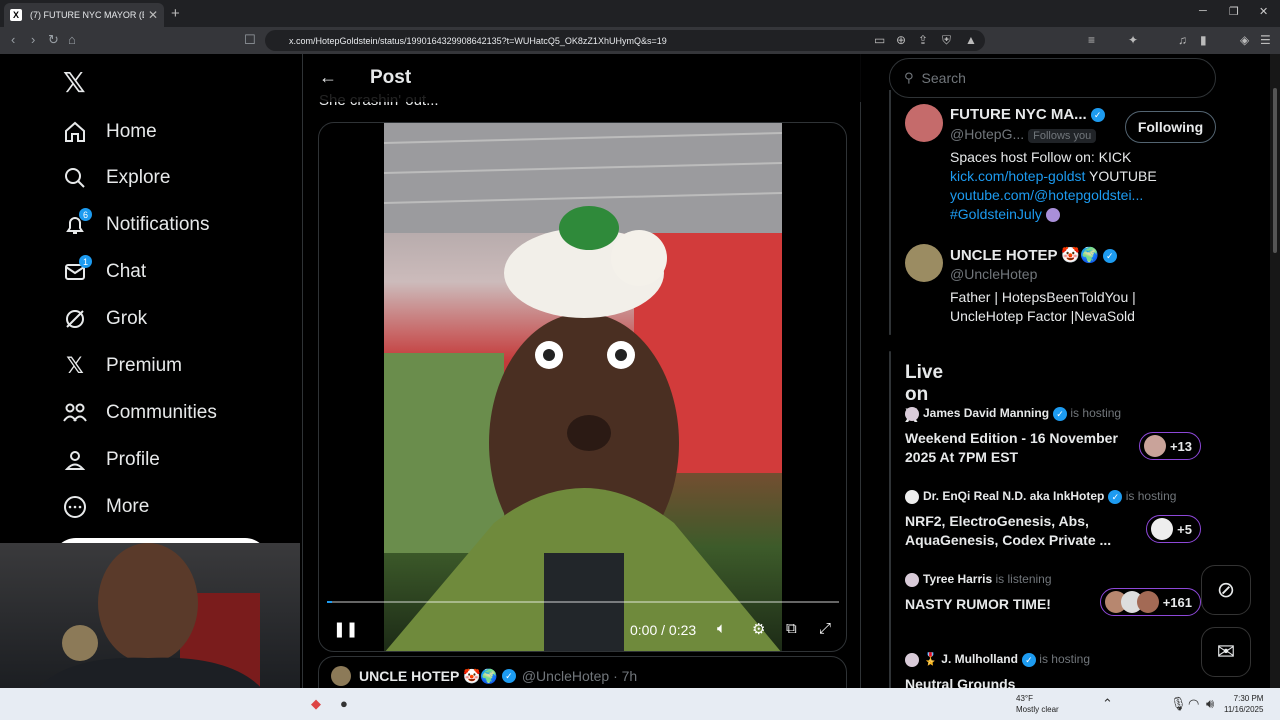 Image resolution: width=1280 pixels, height=720 pixels. What do you see at coordinates (1243, 704) in the screenshot?
I see `system-clock: 7:30 PM 11/16/2025` at bounding box center [1243, 704].